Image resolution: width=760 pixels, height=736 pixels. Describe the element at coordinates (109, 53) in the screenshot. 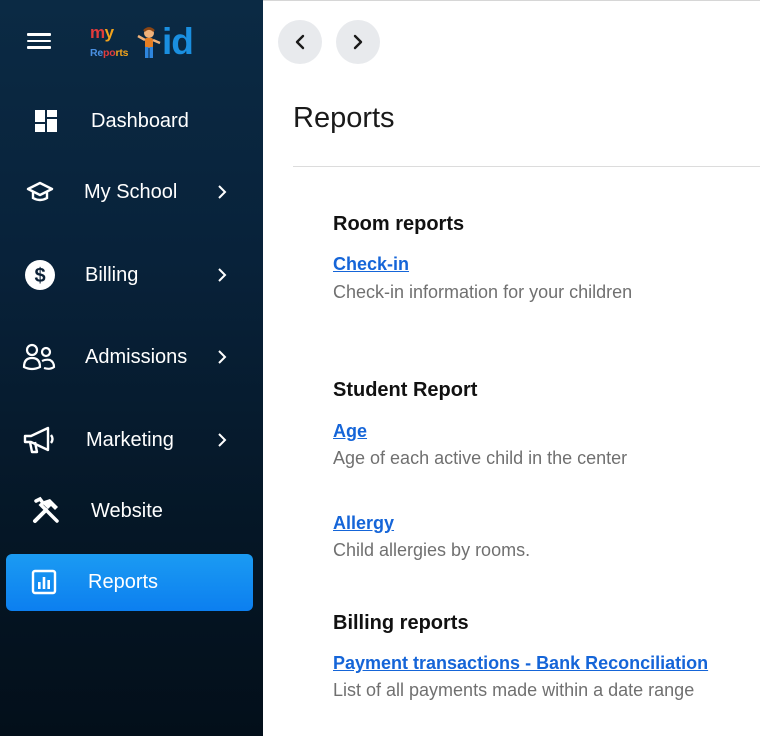

I see `logo-reports: Reports` at that location.